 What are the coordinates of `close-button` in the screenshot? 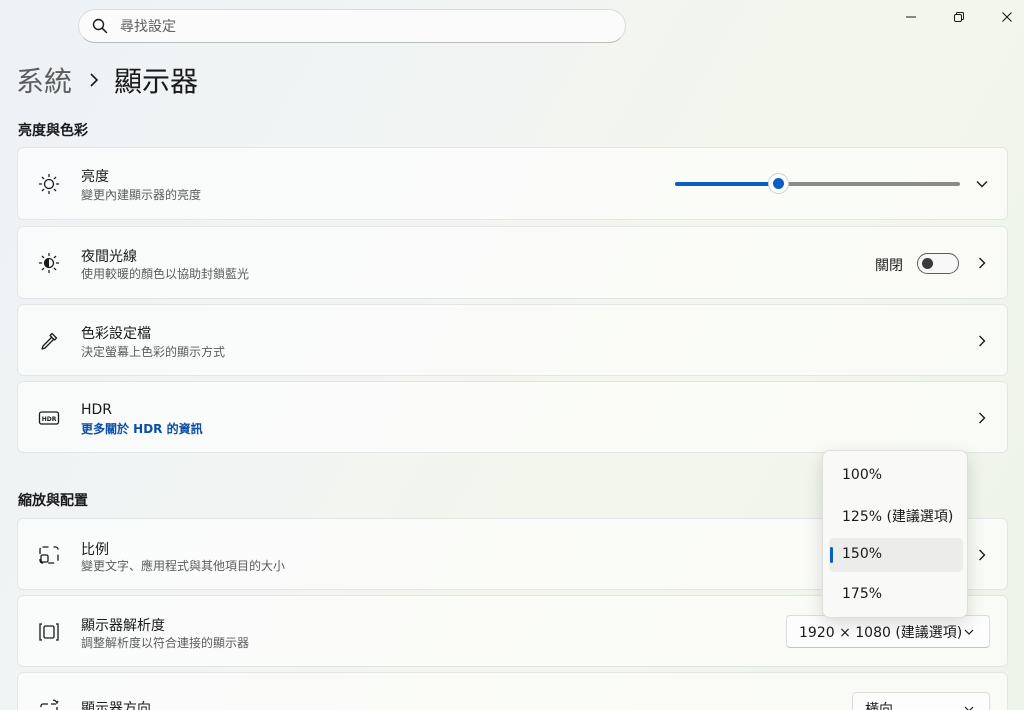 It's located at (1007, 17).